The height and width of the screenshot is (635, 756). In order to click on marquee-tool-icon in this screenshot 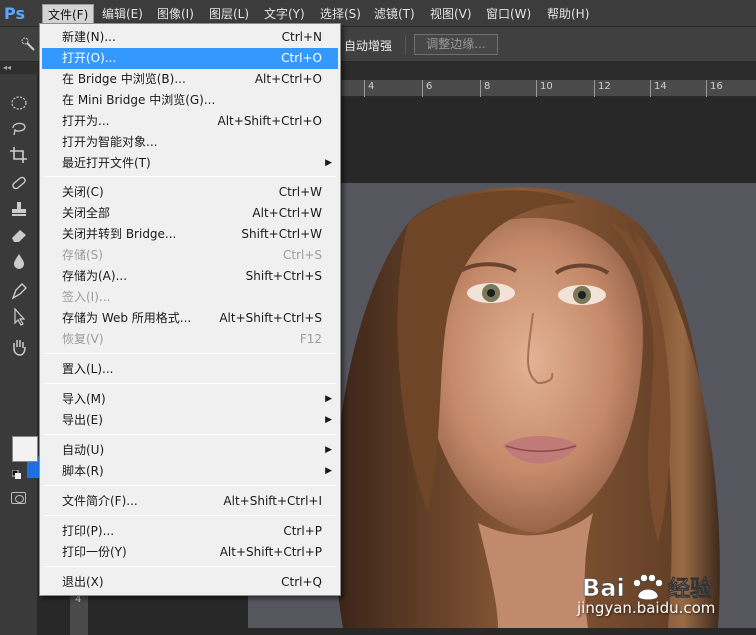, I will do `click(19, 103)`.